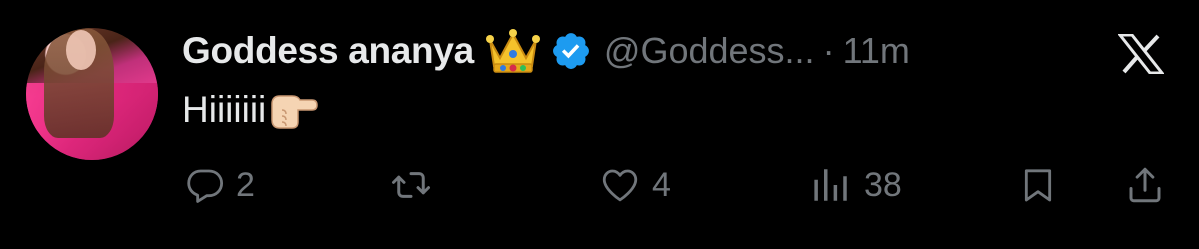 Image resolution: width=1199 pixels, height=249 pixels. I want to click on retweet-button, so click(416, 185).